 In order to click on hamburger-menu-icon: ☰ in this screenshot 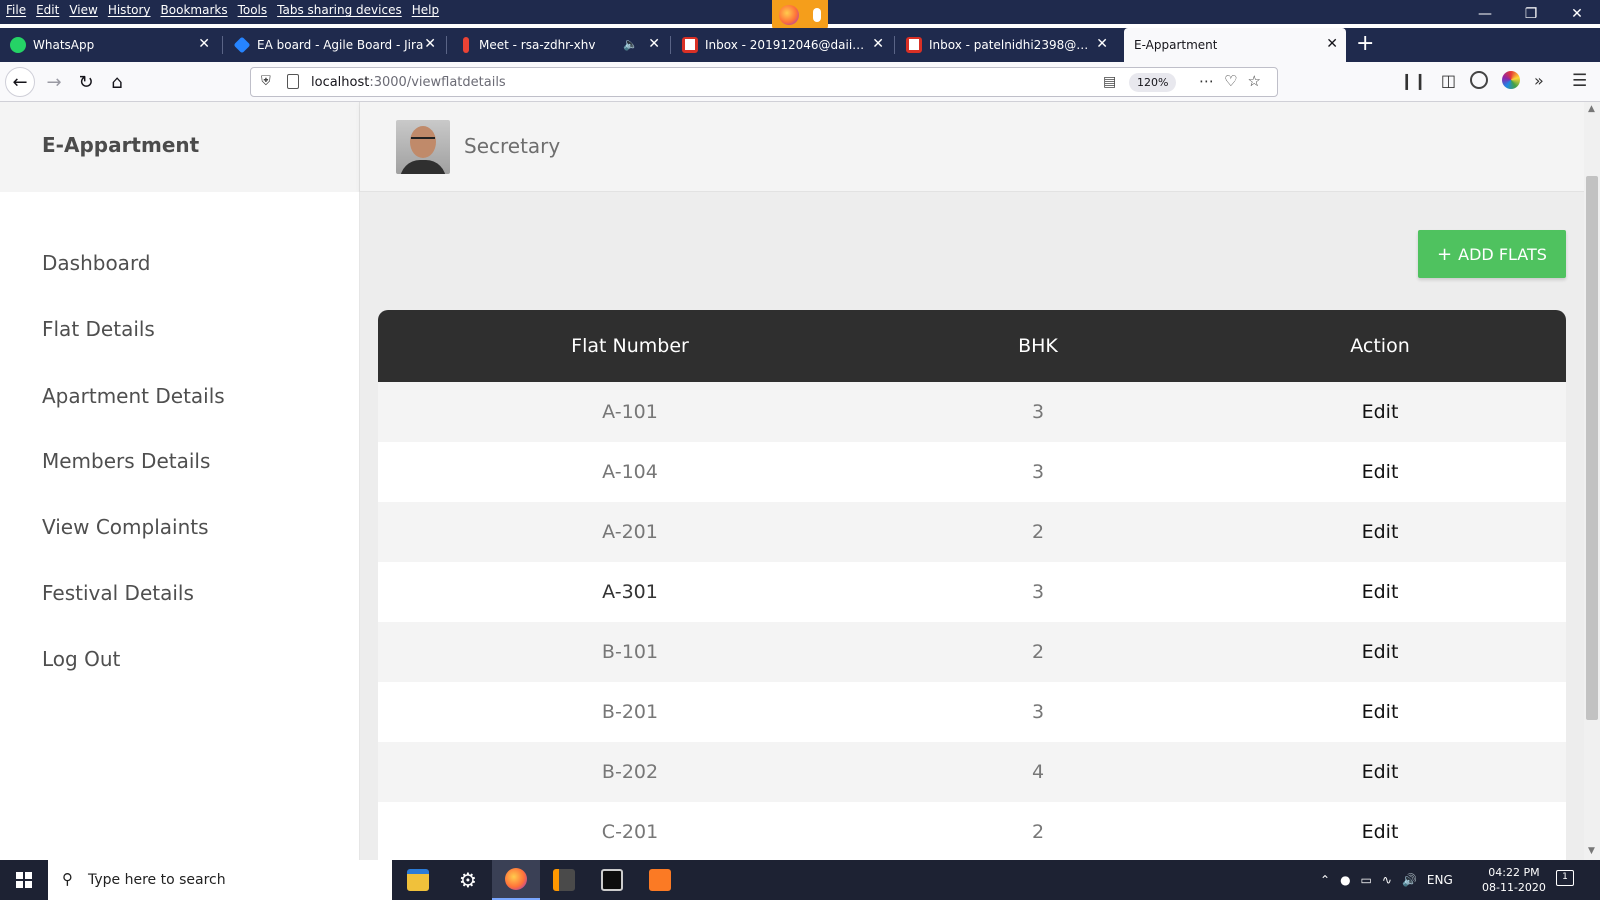, I will do `click(1579, 81)`.